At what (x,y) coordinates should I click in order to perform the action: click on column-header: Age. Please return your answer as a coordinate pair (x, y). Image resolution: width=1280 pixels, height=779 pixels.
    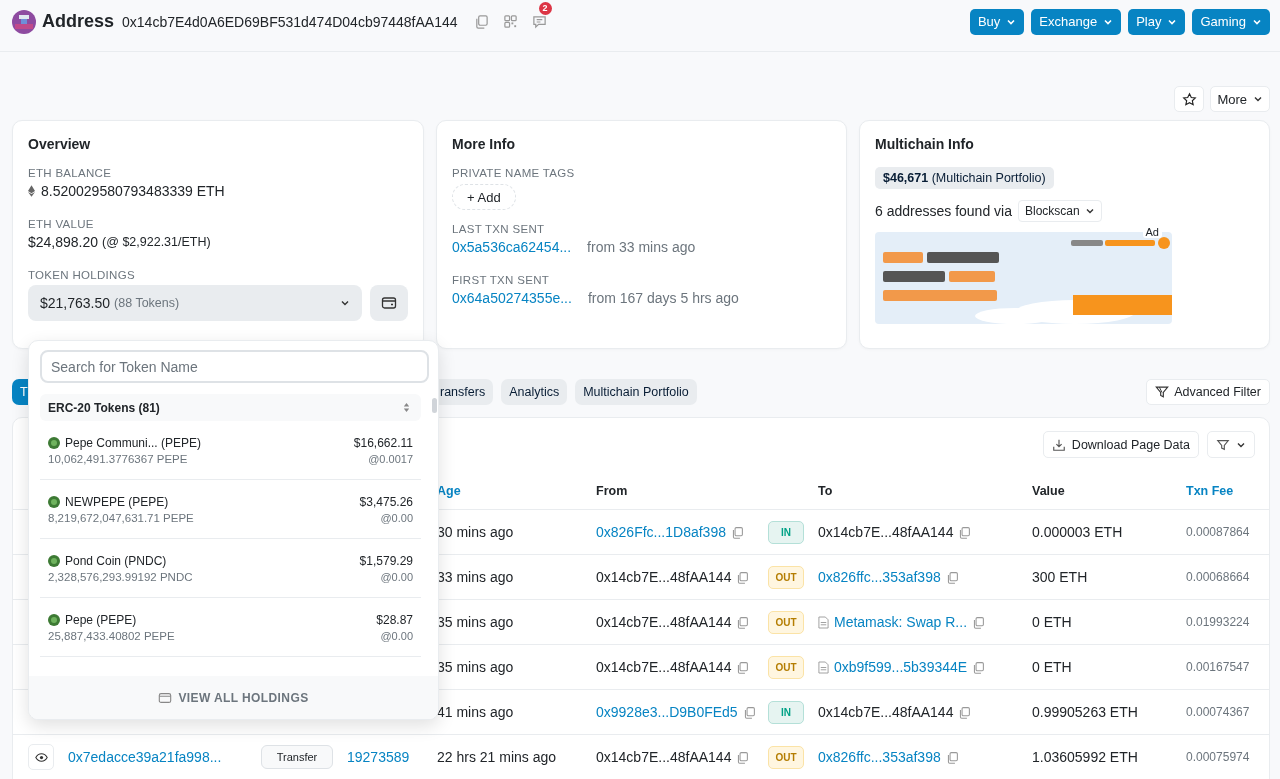
    Looking at the image, I should click on (449, 490).